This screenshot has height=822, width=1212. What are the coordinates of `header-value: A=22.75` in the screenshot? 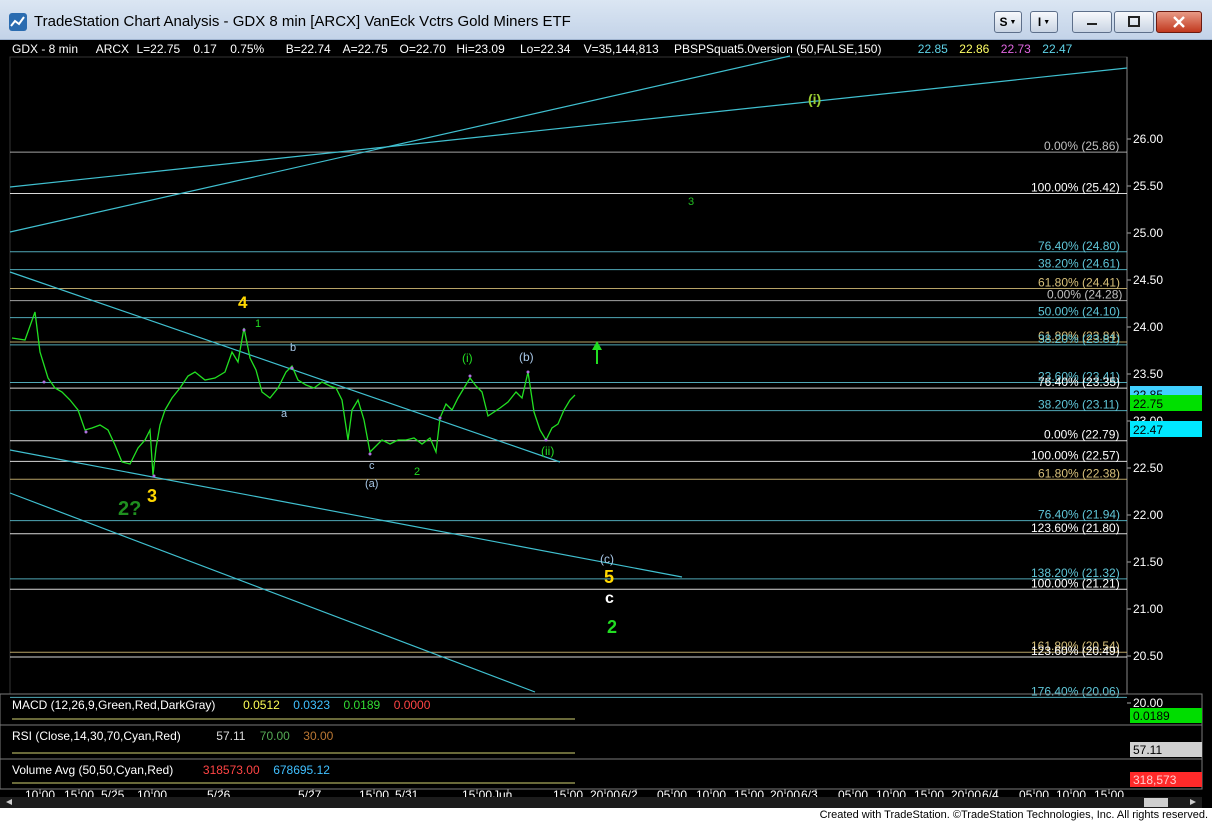 It's located at (365, 49).